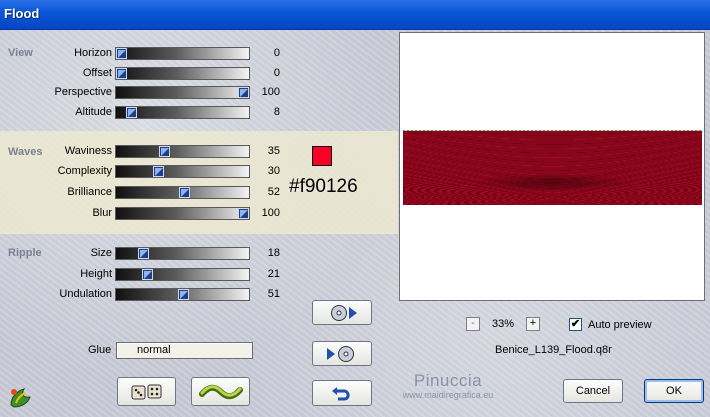  Describe the element at coordinates (83, 92) in the screenshot. I see `slider-label: Perspective` at that location.